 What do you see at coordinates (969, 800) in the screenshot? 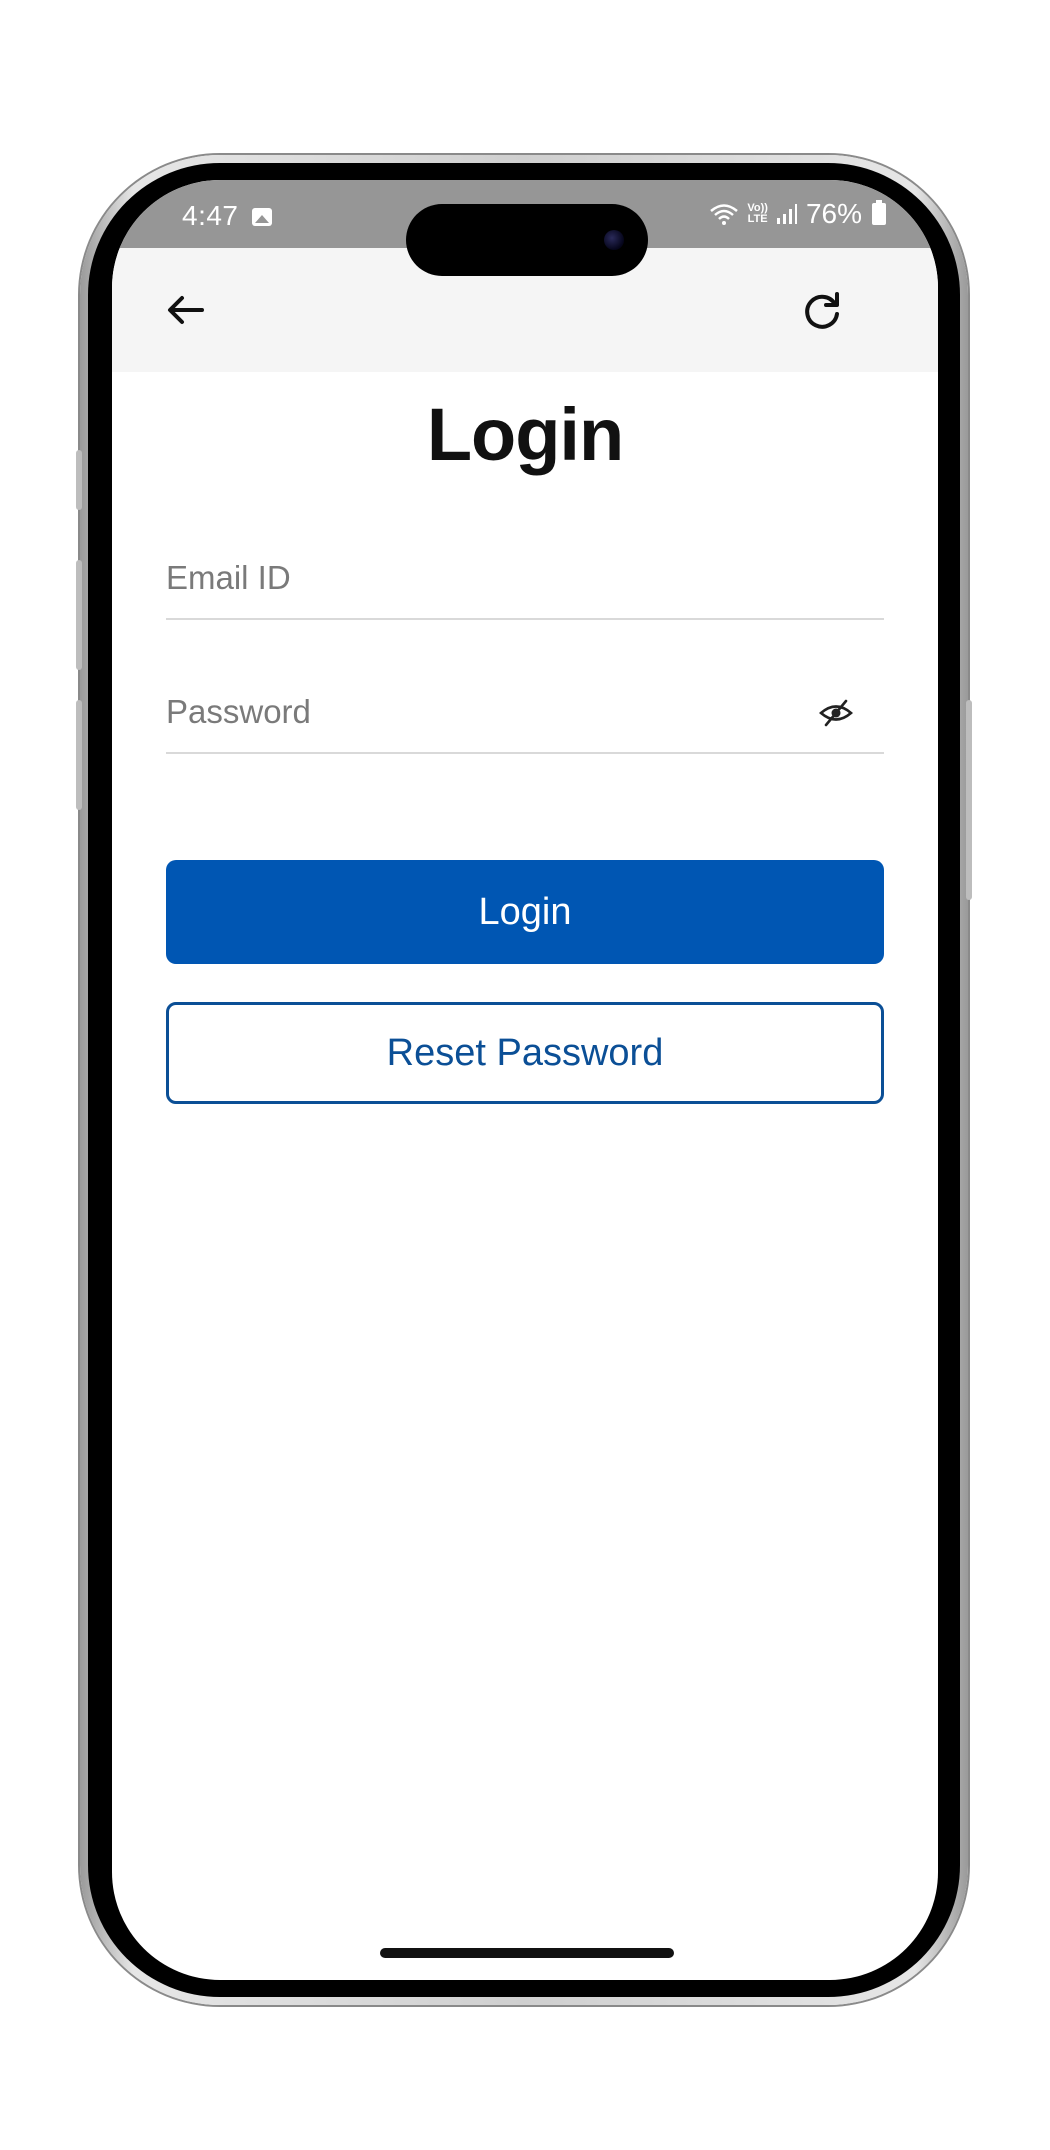
I see `phone-power-button` at bounding box center [969, 800].